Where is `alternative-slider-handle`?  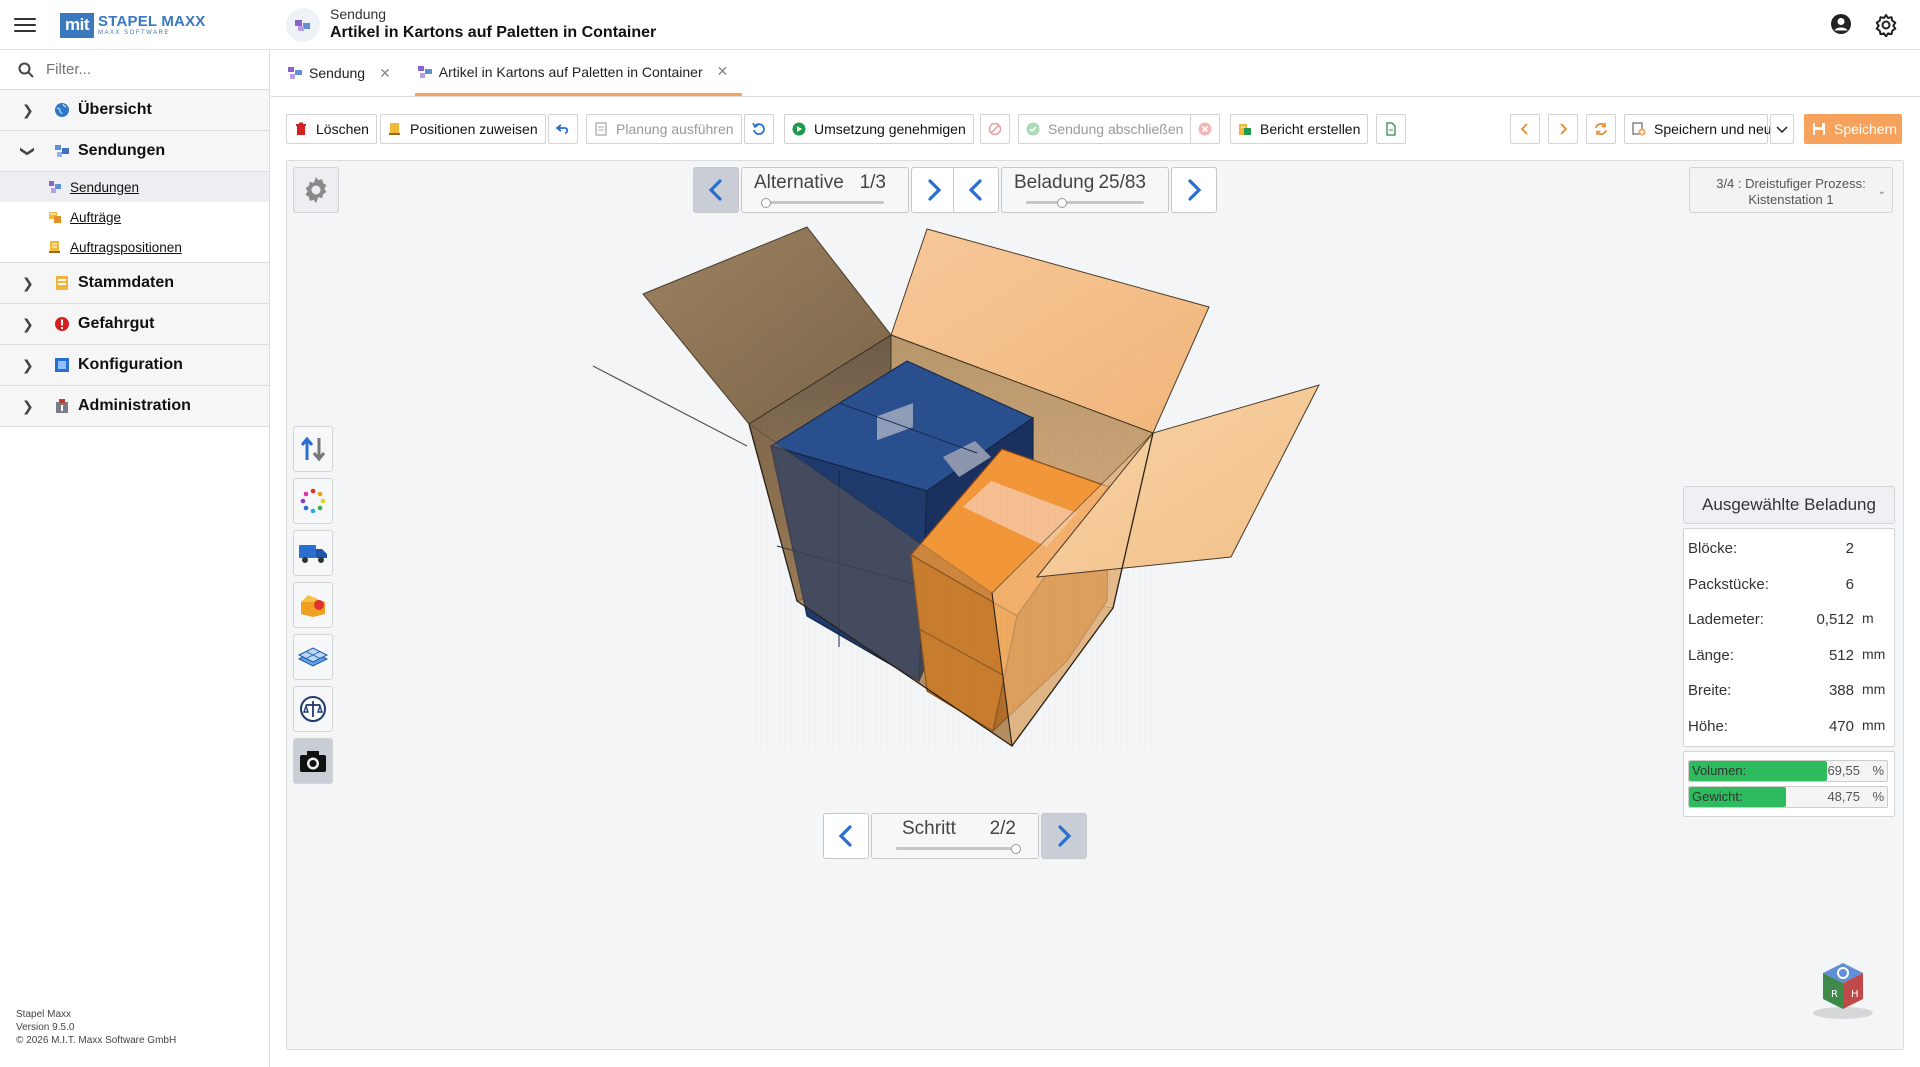 alternative-slider-handle is located at coordinates (766, 203).